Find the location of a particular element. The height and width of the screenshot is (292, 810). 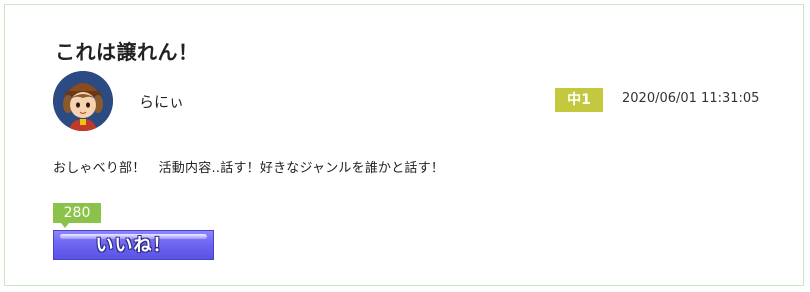

like-button: いいね！ is located at coordinates (133, 245).